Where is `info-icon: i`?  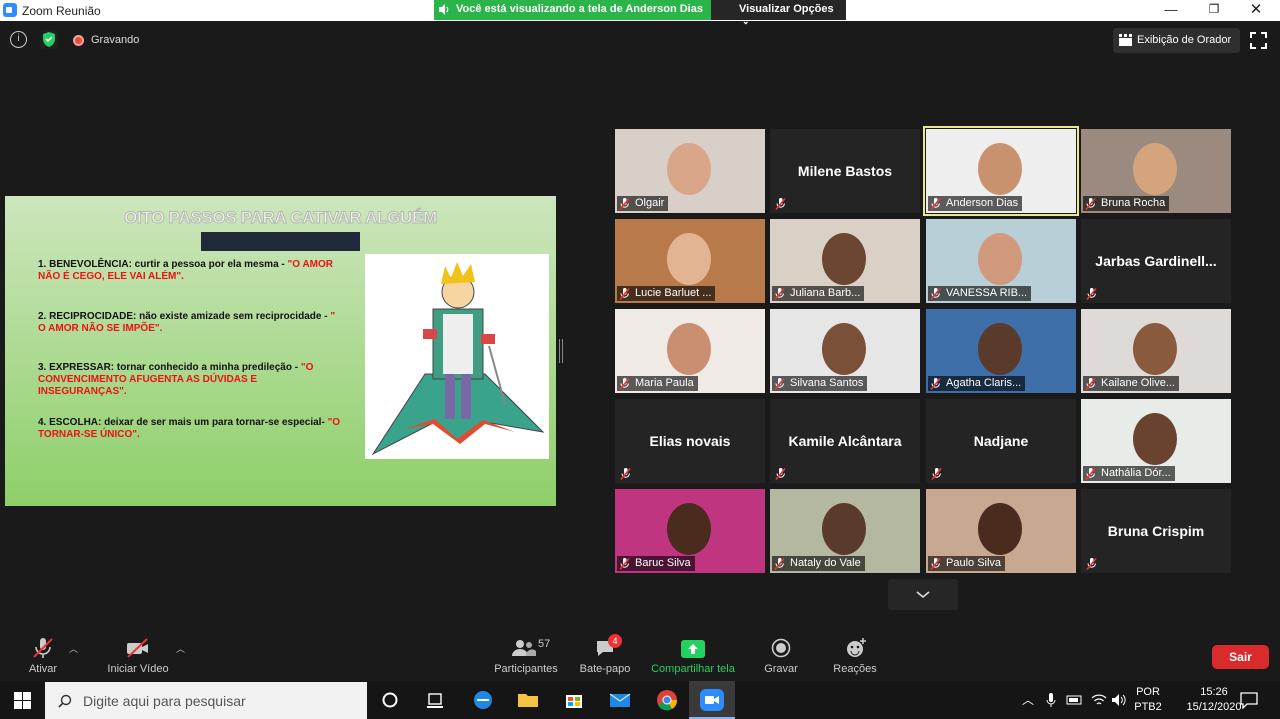 info-icon: i is located at coordinates (18, 39).